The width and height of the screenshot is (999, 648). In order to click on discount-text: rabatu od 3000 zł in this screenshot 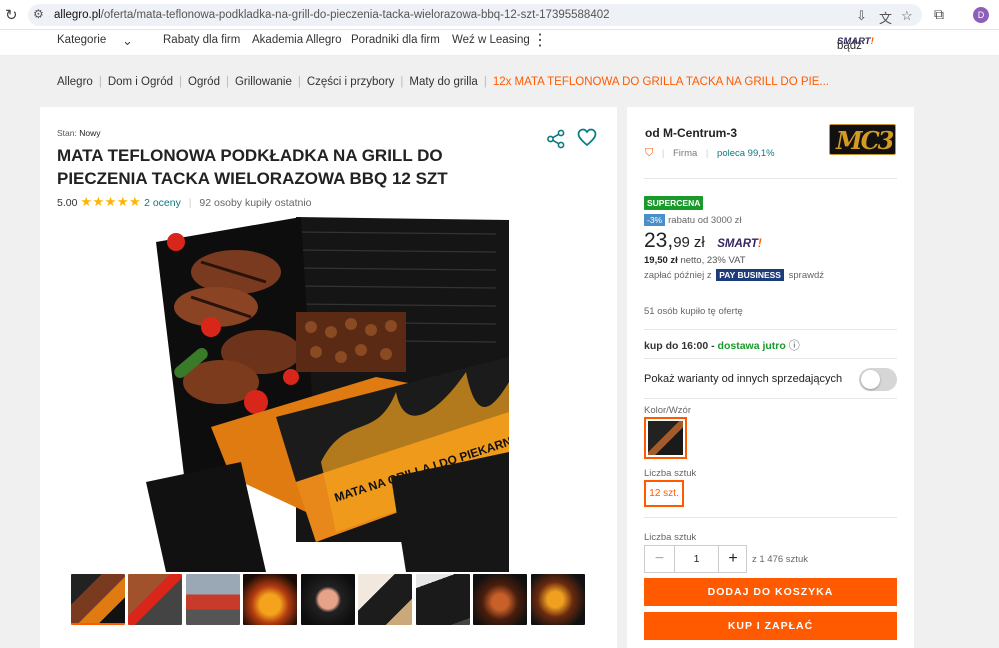, I will do `click(705, 220)`.